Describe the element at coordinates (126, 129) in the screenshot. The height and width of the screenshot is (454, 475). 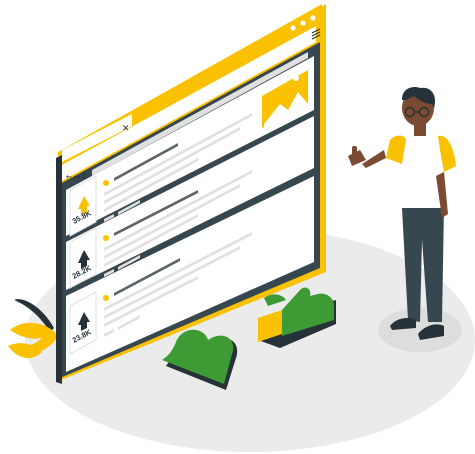
I see `tab-close-icon: ✕` at that location.